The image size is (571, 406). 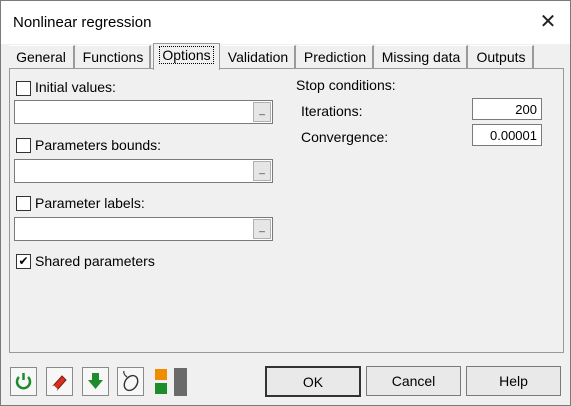 I want to click on convergence-input: 0.00001, so click(x=507, y=135).